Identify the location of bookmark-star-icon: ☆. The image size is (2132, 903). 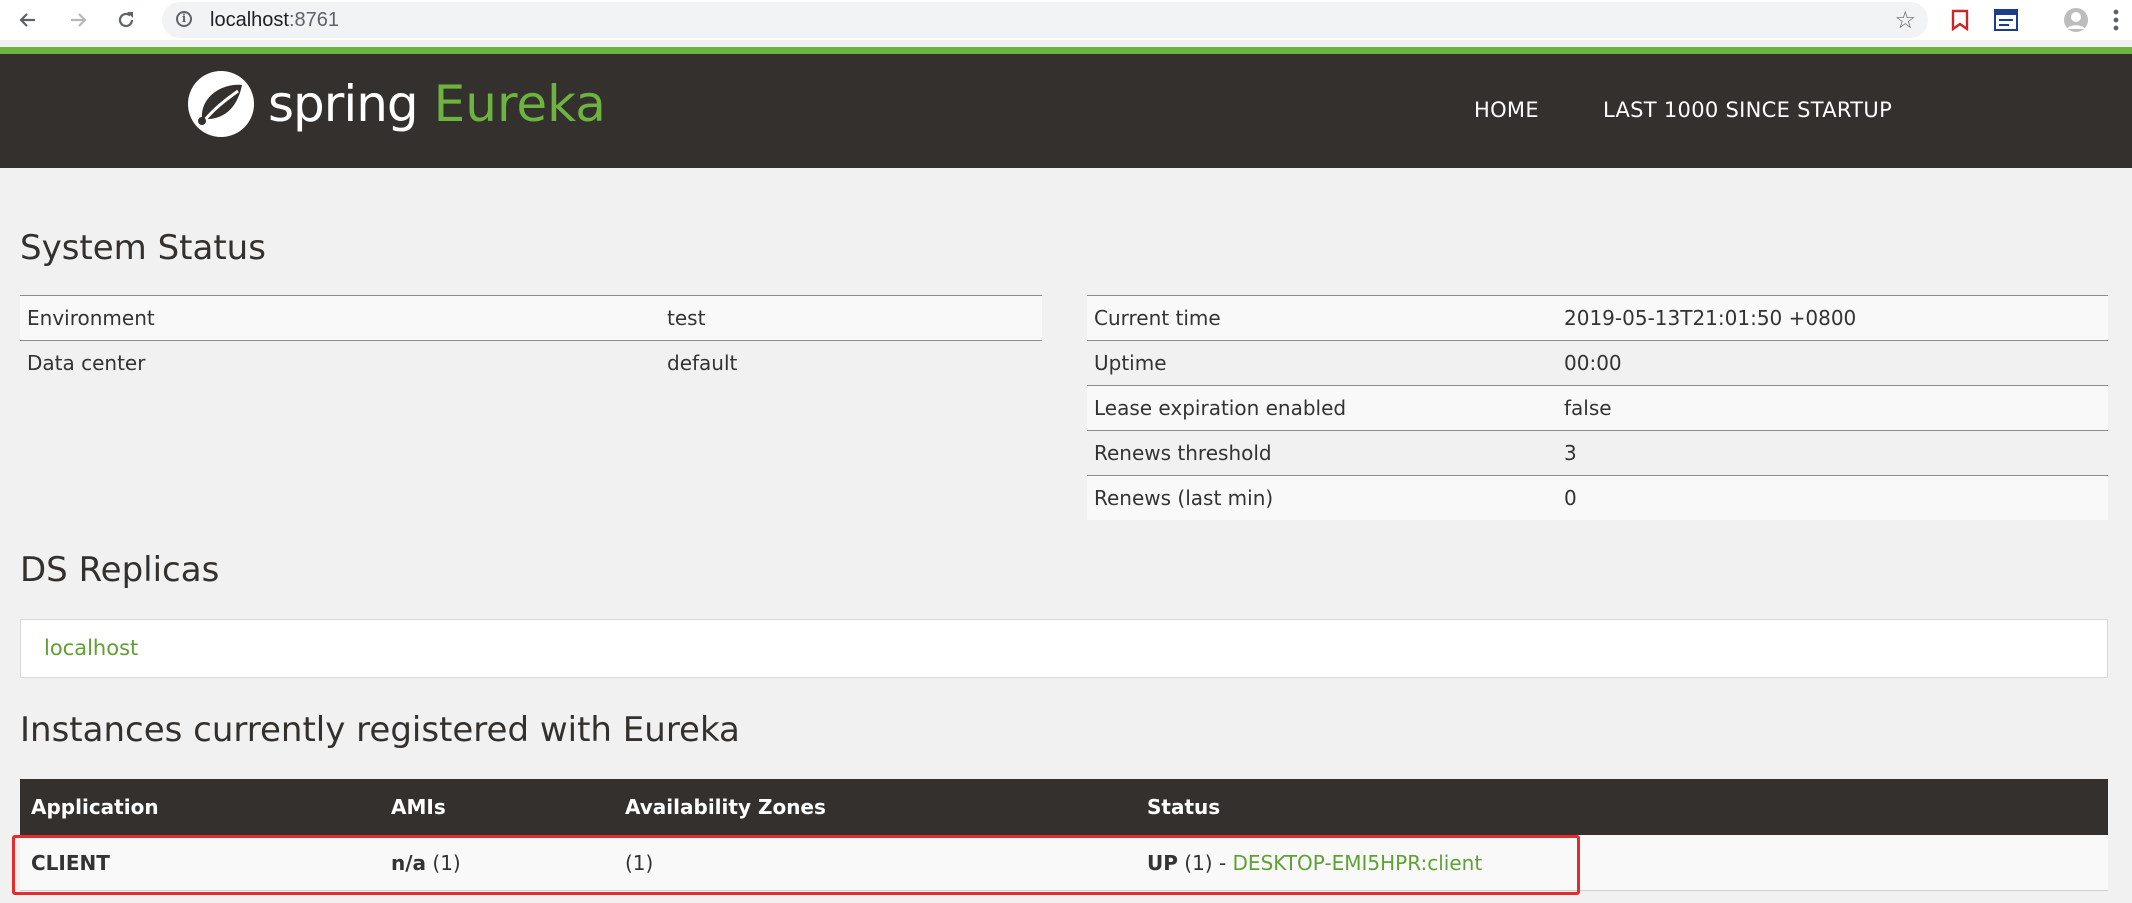
(1905, 20).